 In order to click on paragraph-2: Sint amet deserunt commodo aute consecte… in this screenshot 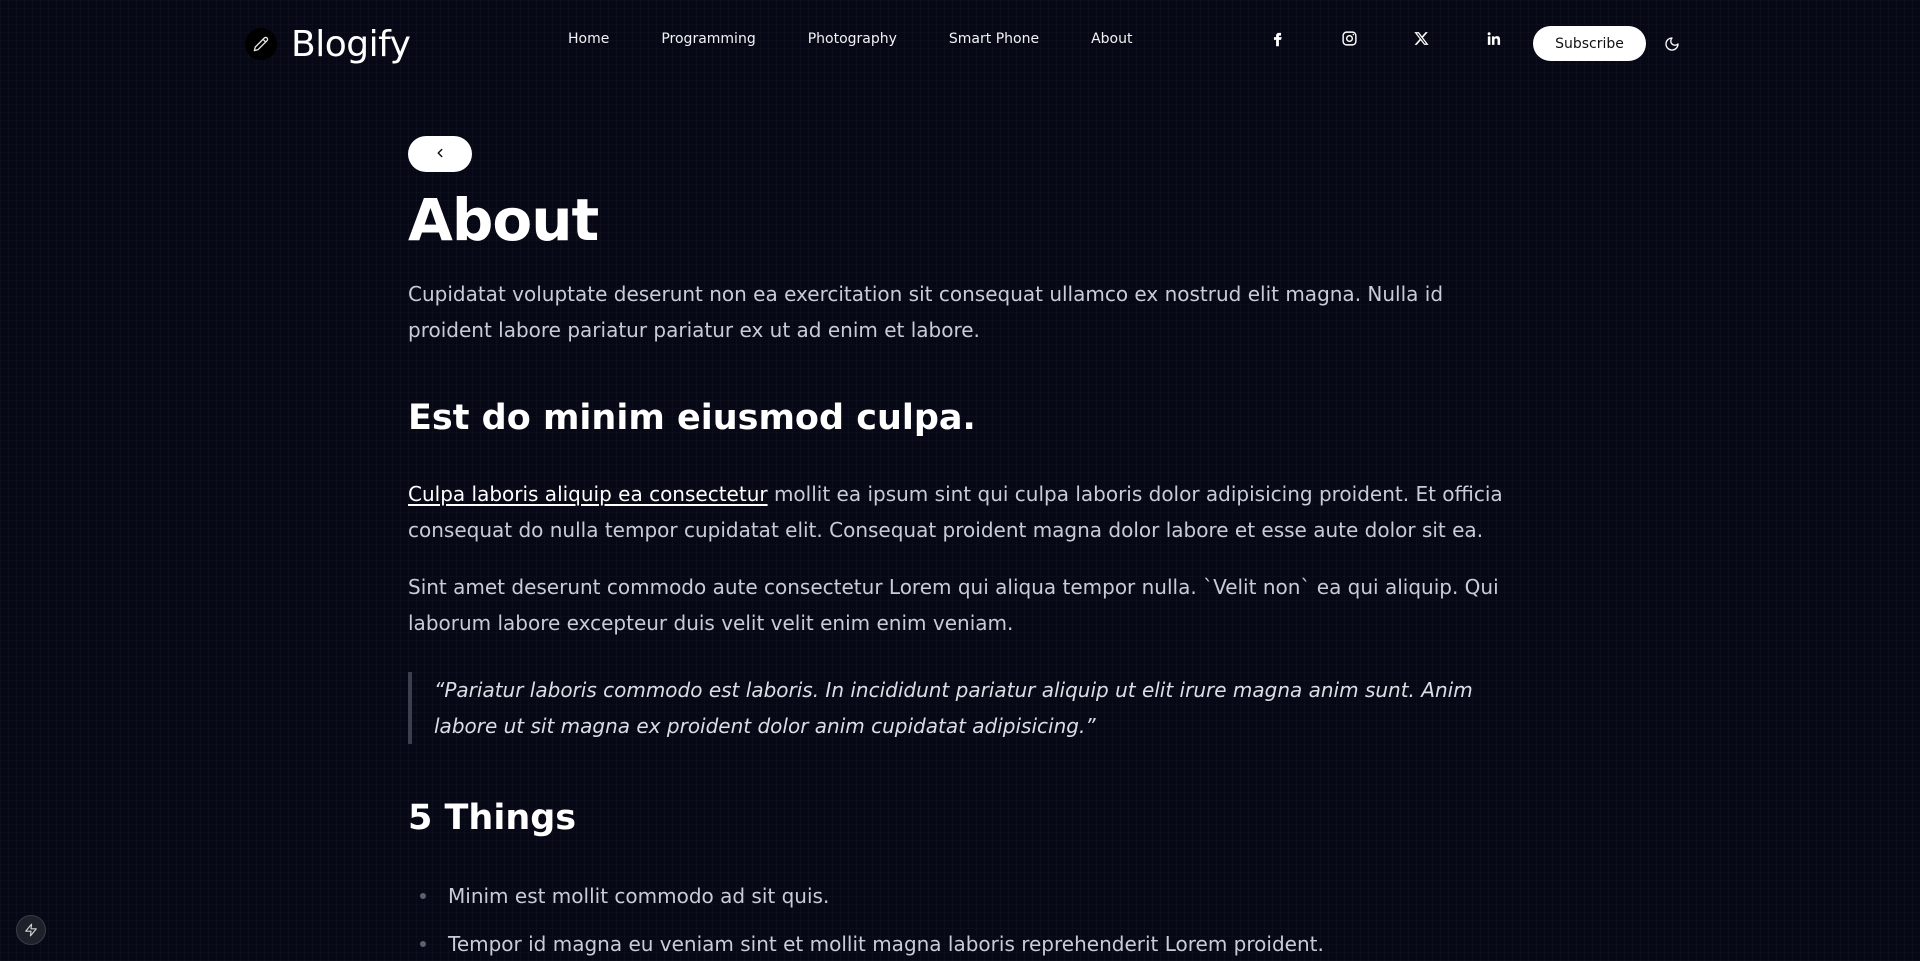, I will do `click(953, 605)`.